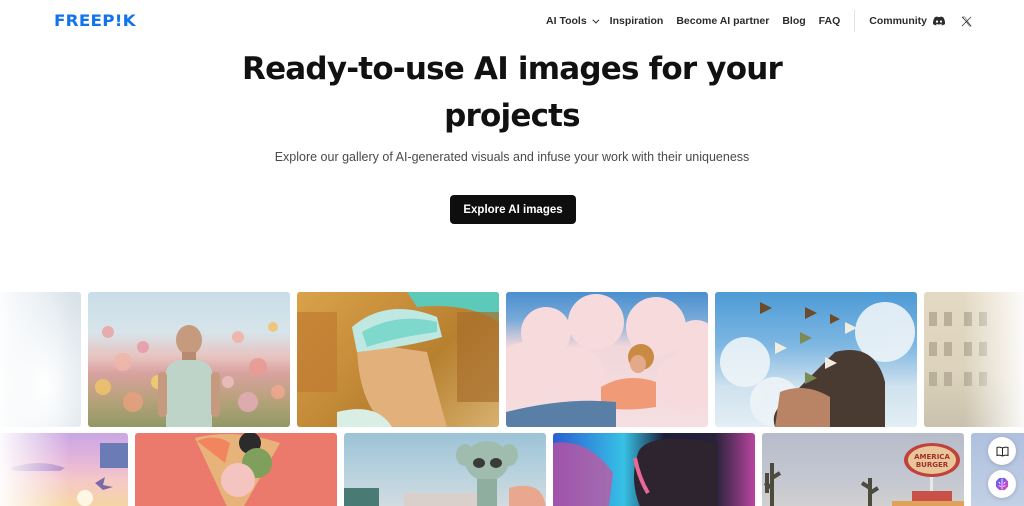  Describe the element at coordinates (855, 21) in the screenshot. I see `nav-divider` at that location.